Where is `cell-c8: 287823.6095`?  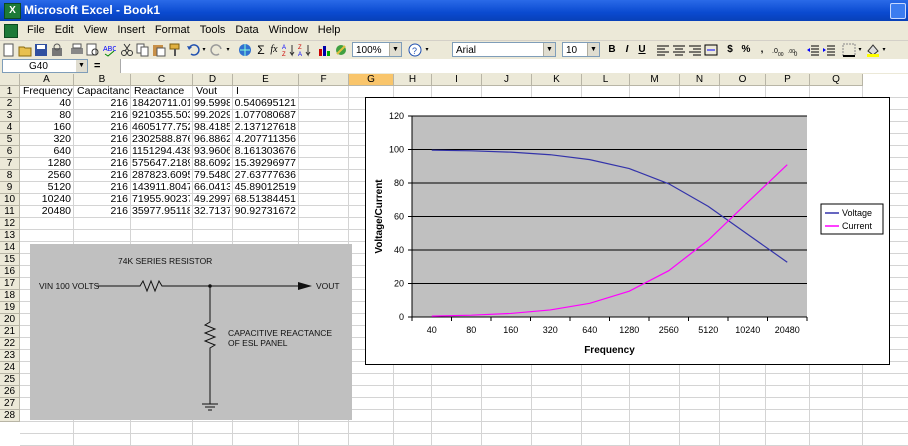 cell-c8: 287823.6095 is located at coordinates (161, 176).